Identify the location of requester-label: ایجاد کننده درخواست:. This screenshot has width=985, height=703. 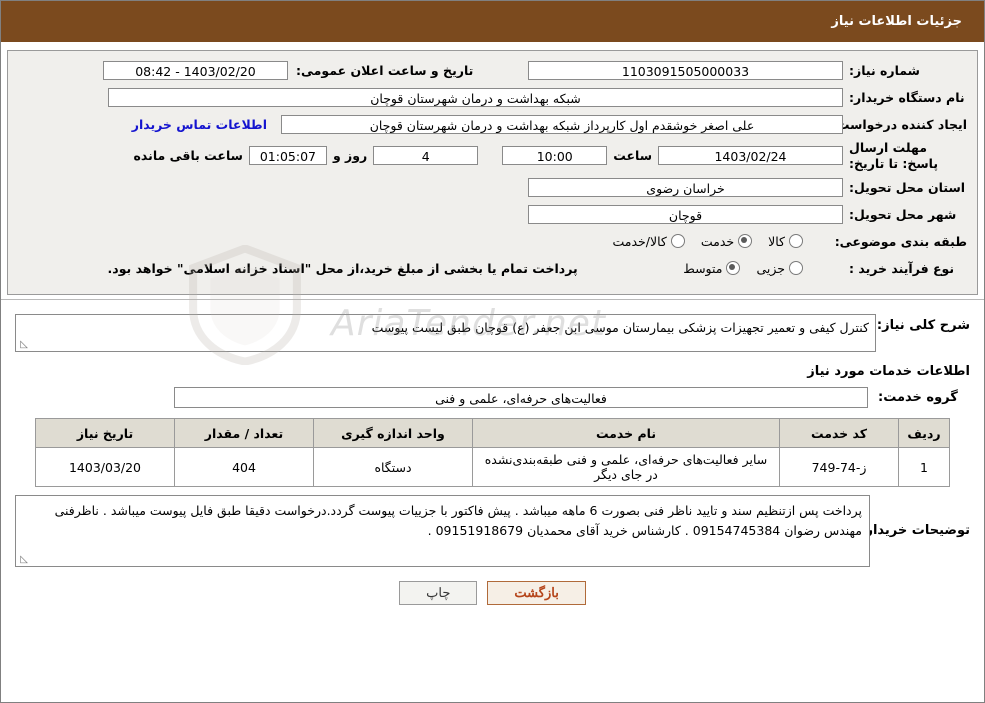
(899, 124).